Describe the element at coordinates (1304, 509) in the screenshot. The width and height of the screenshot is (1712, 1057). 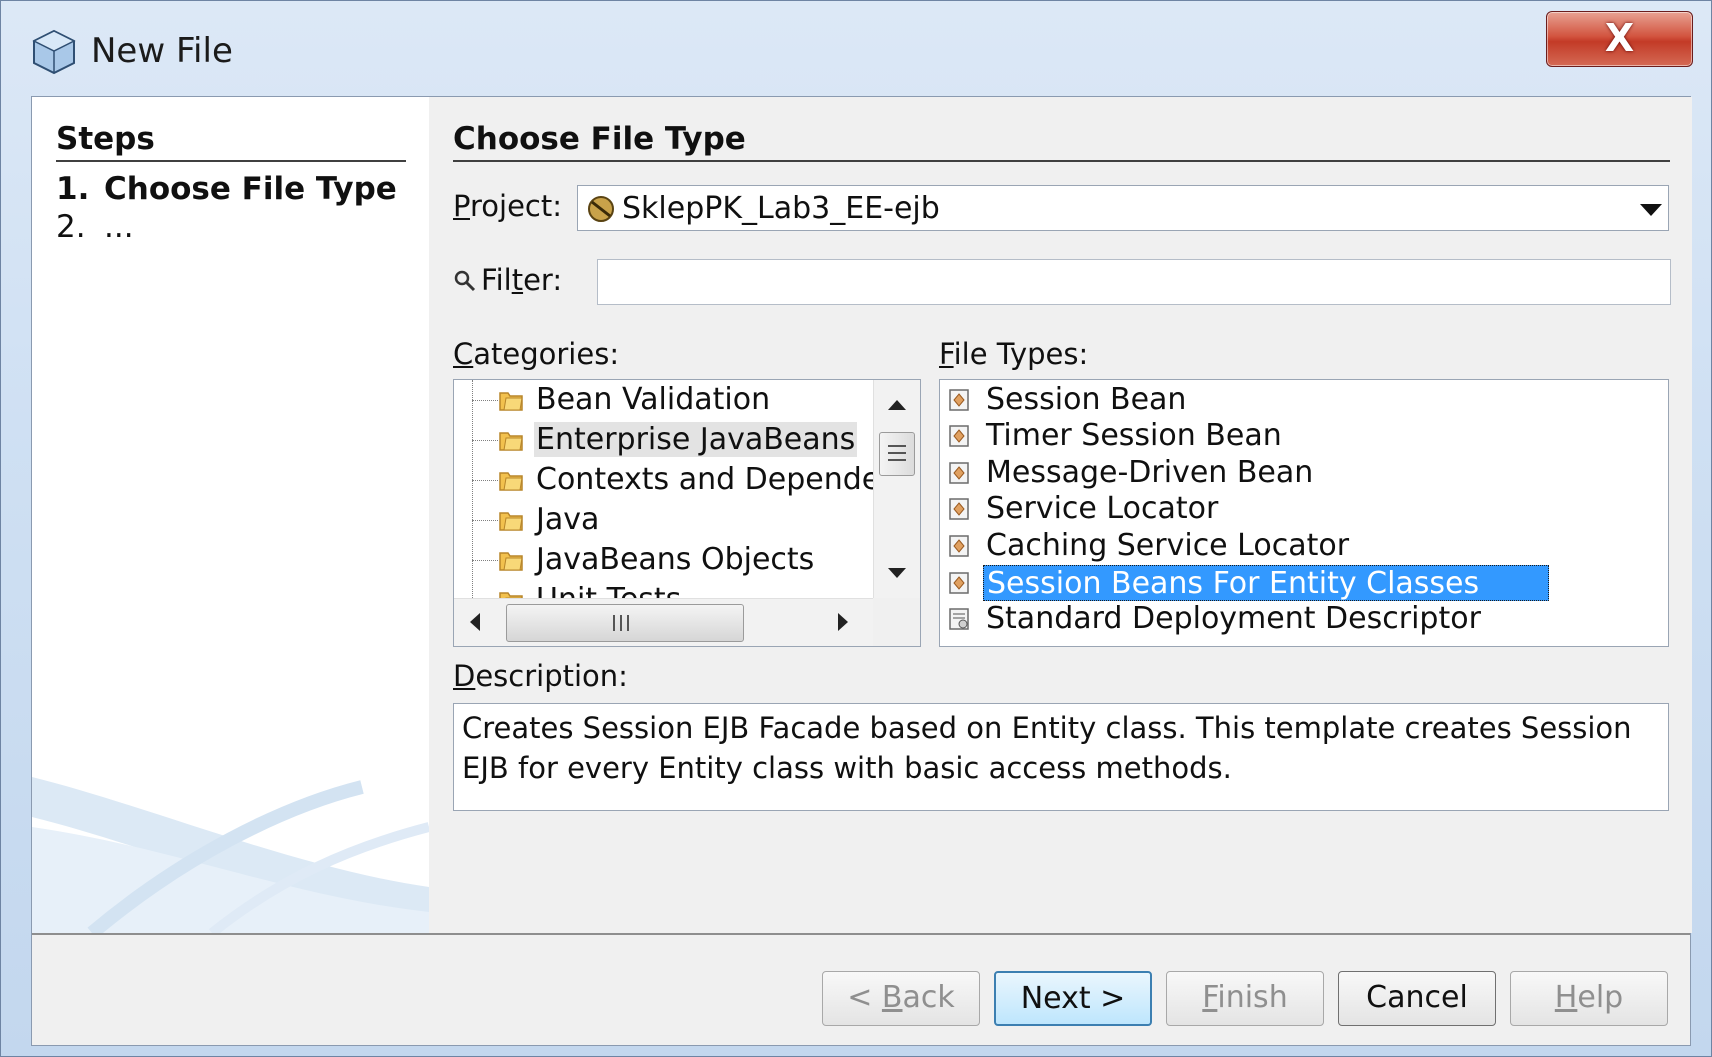
I see `file-type-service-locator: Service Locator` at that location.